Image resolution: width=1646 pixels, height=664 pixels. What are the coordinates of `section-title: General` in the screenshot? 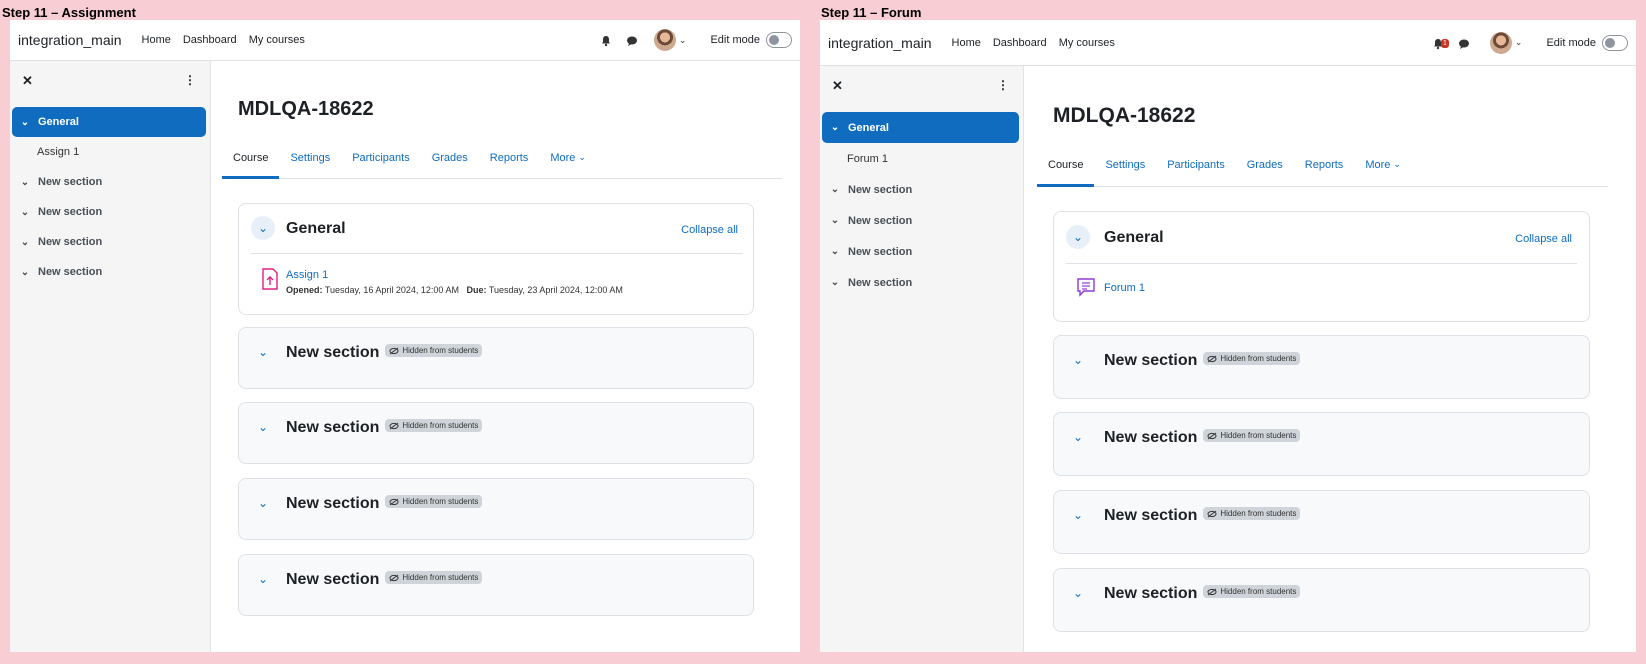 It's located at (1134, 237).